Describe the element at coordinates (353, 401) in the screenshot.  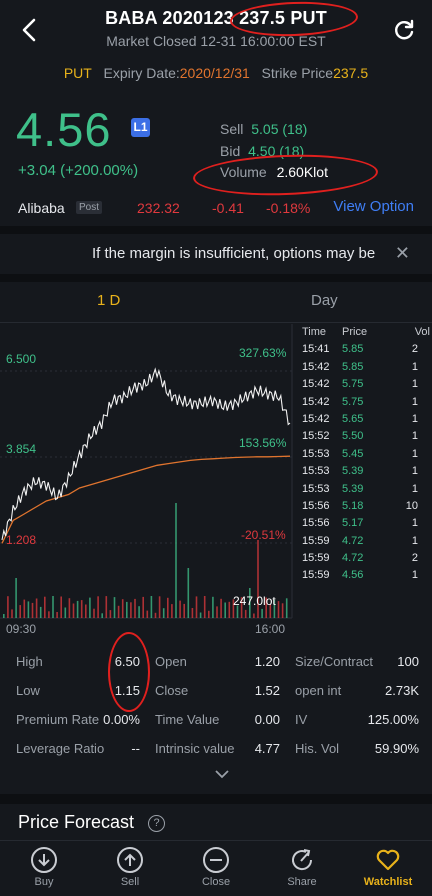
I see `trade-price: 5.75` at that location.